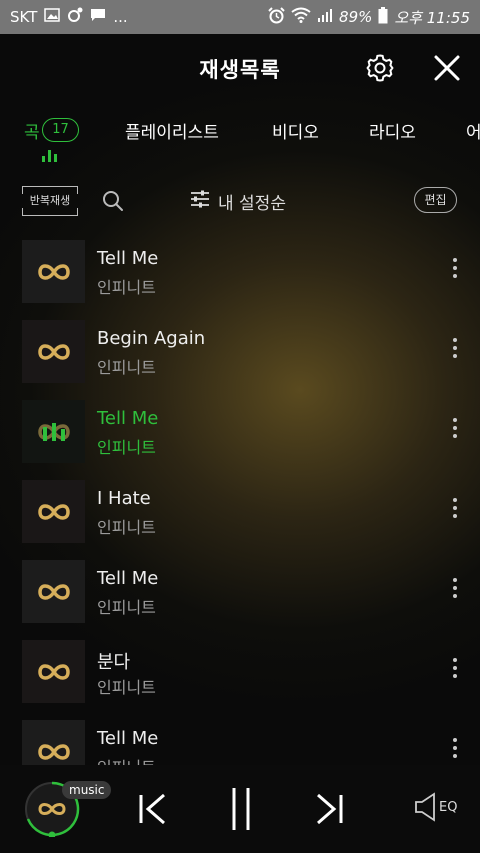 This screenshot has height=853, width=480. What do you see at coordinates (75, 17) in the screenshot?
I see `sync-icon` at bounding box center [75, 17].